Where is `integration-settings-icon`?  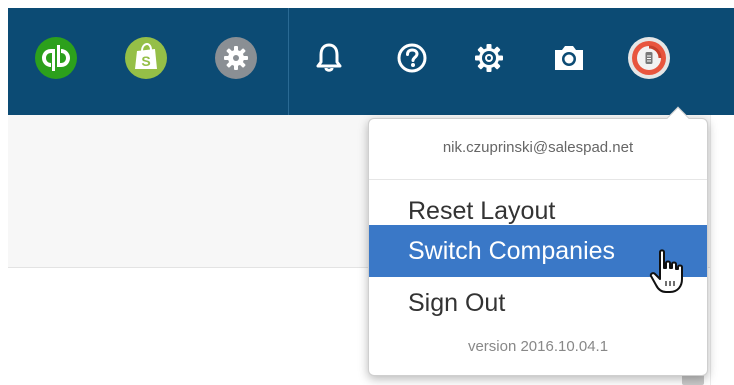 integration-settings-icon is located at coordinates (236, 58).